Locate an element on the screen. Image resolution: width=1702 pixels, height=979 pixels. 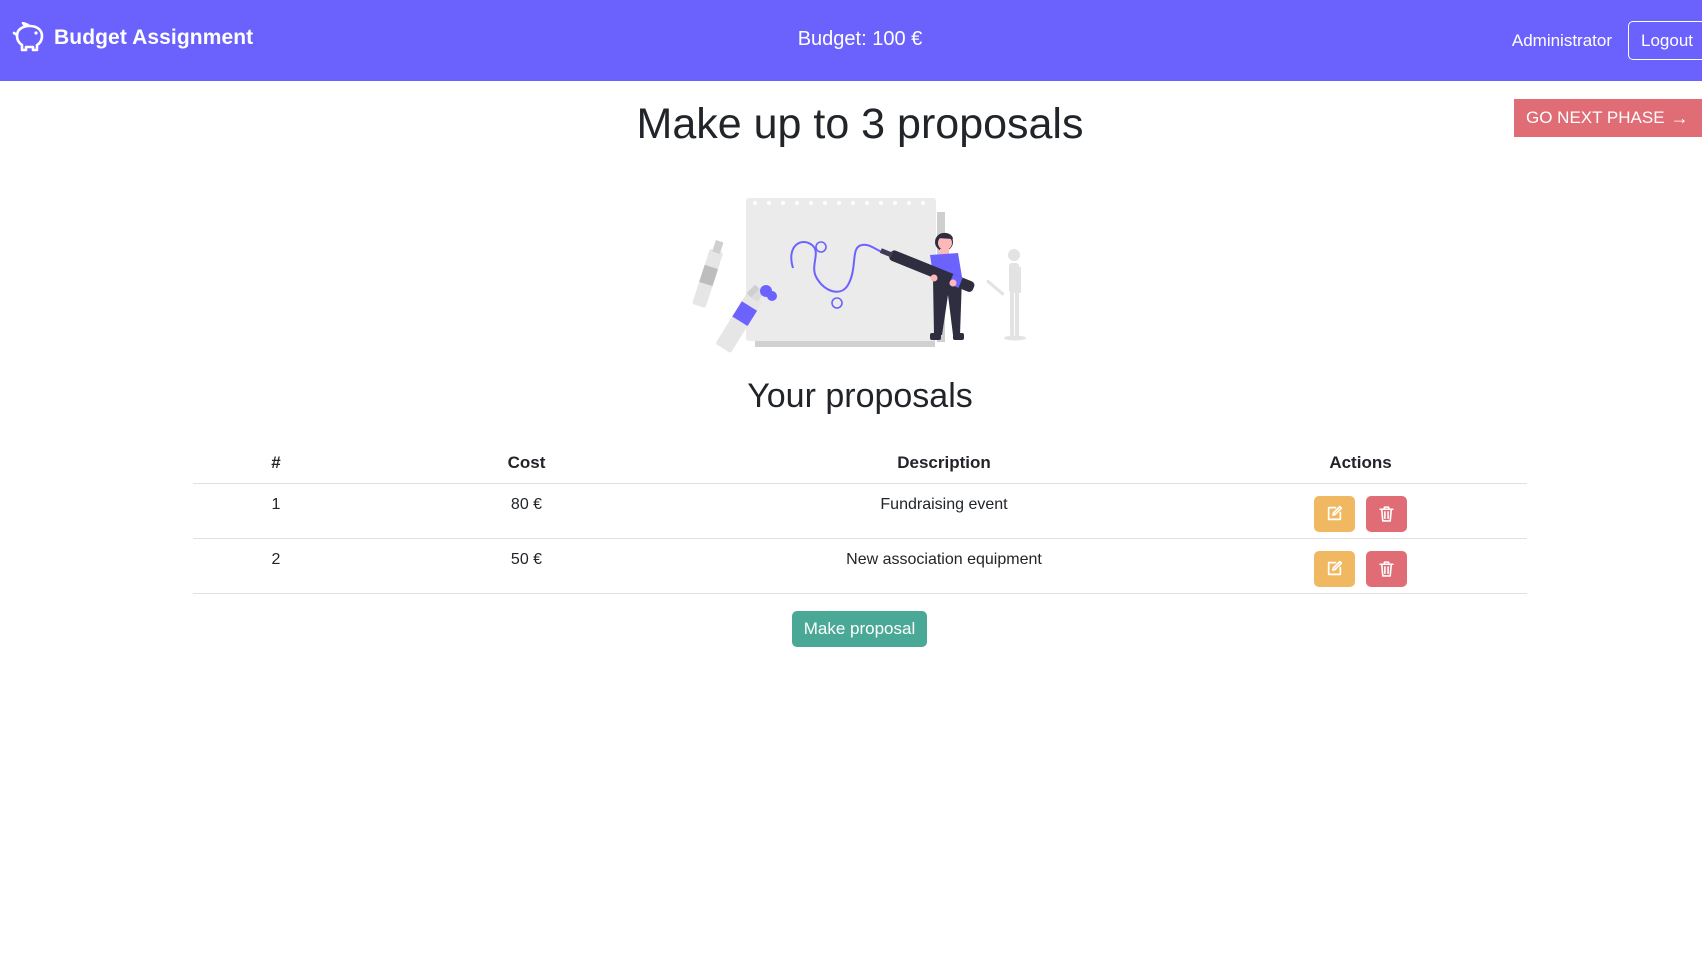
column-header-description: Description is located at coordinates (944, 463).